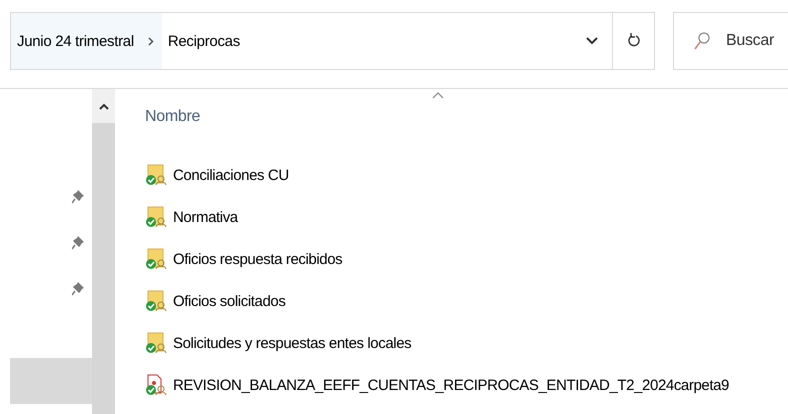 The image size is (788, 414). Describe the element at coordinates (151, 41) in the screenshot. I see `chevron-icon` at that location.